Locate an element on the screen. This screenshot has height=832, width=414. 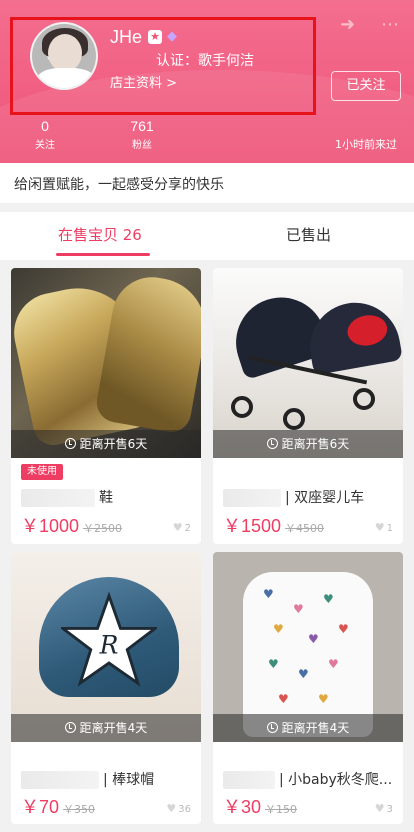
product-title-text: 鞋 is located at coordinates (106, 498).